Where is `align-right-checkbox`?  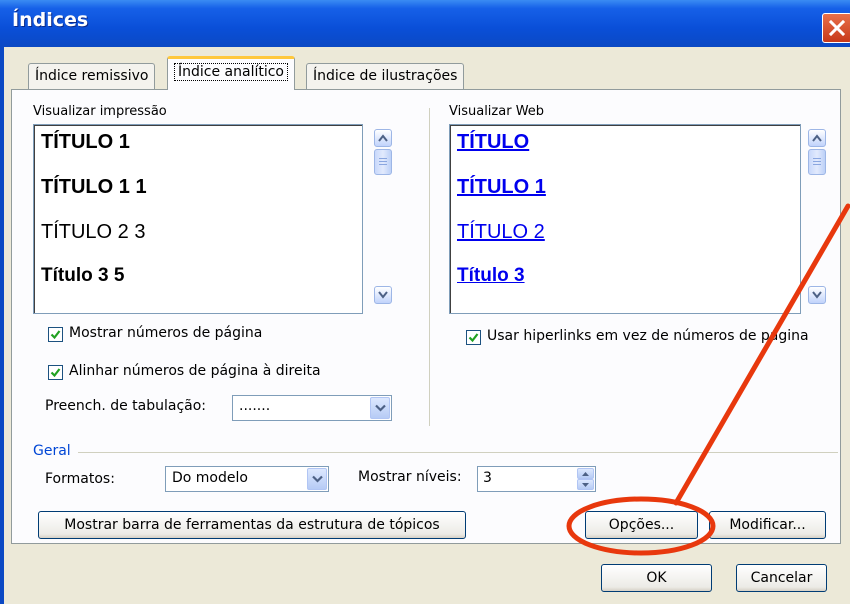
align-right-checkbox is located at coordinates (55, 372).